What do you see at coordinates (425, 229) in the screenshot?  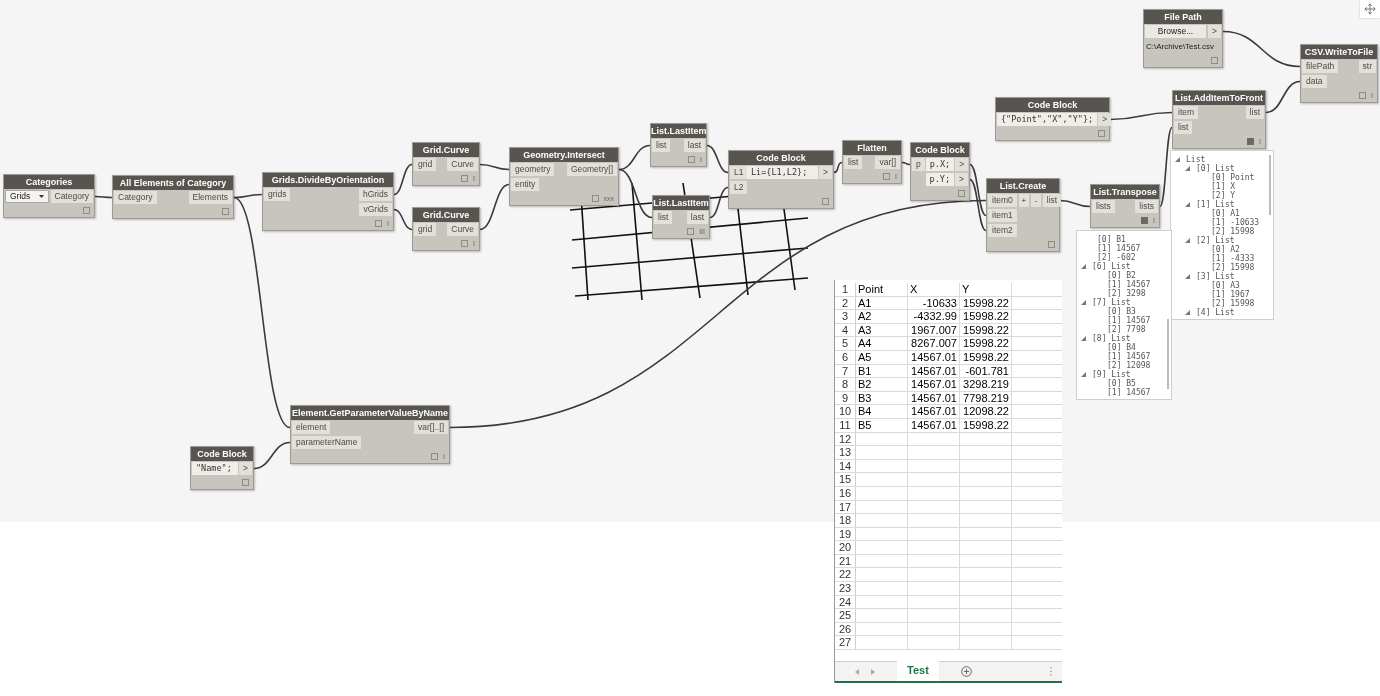 I see `input-port: grid` at bounding box center [425, 229].